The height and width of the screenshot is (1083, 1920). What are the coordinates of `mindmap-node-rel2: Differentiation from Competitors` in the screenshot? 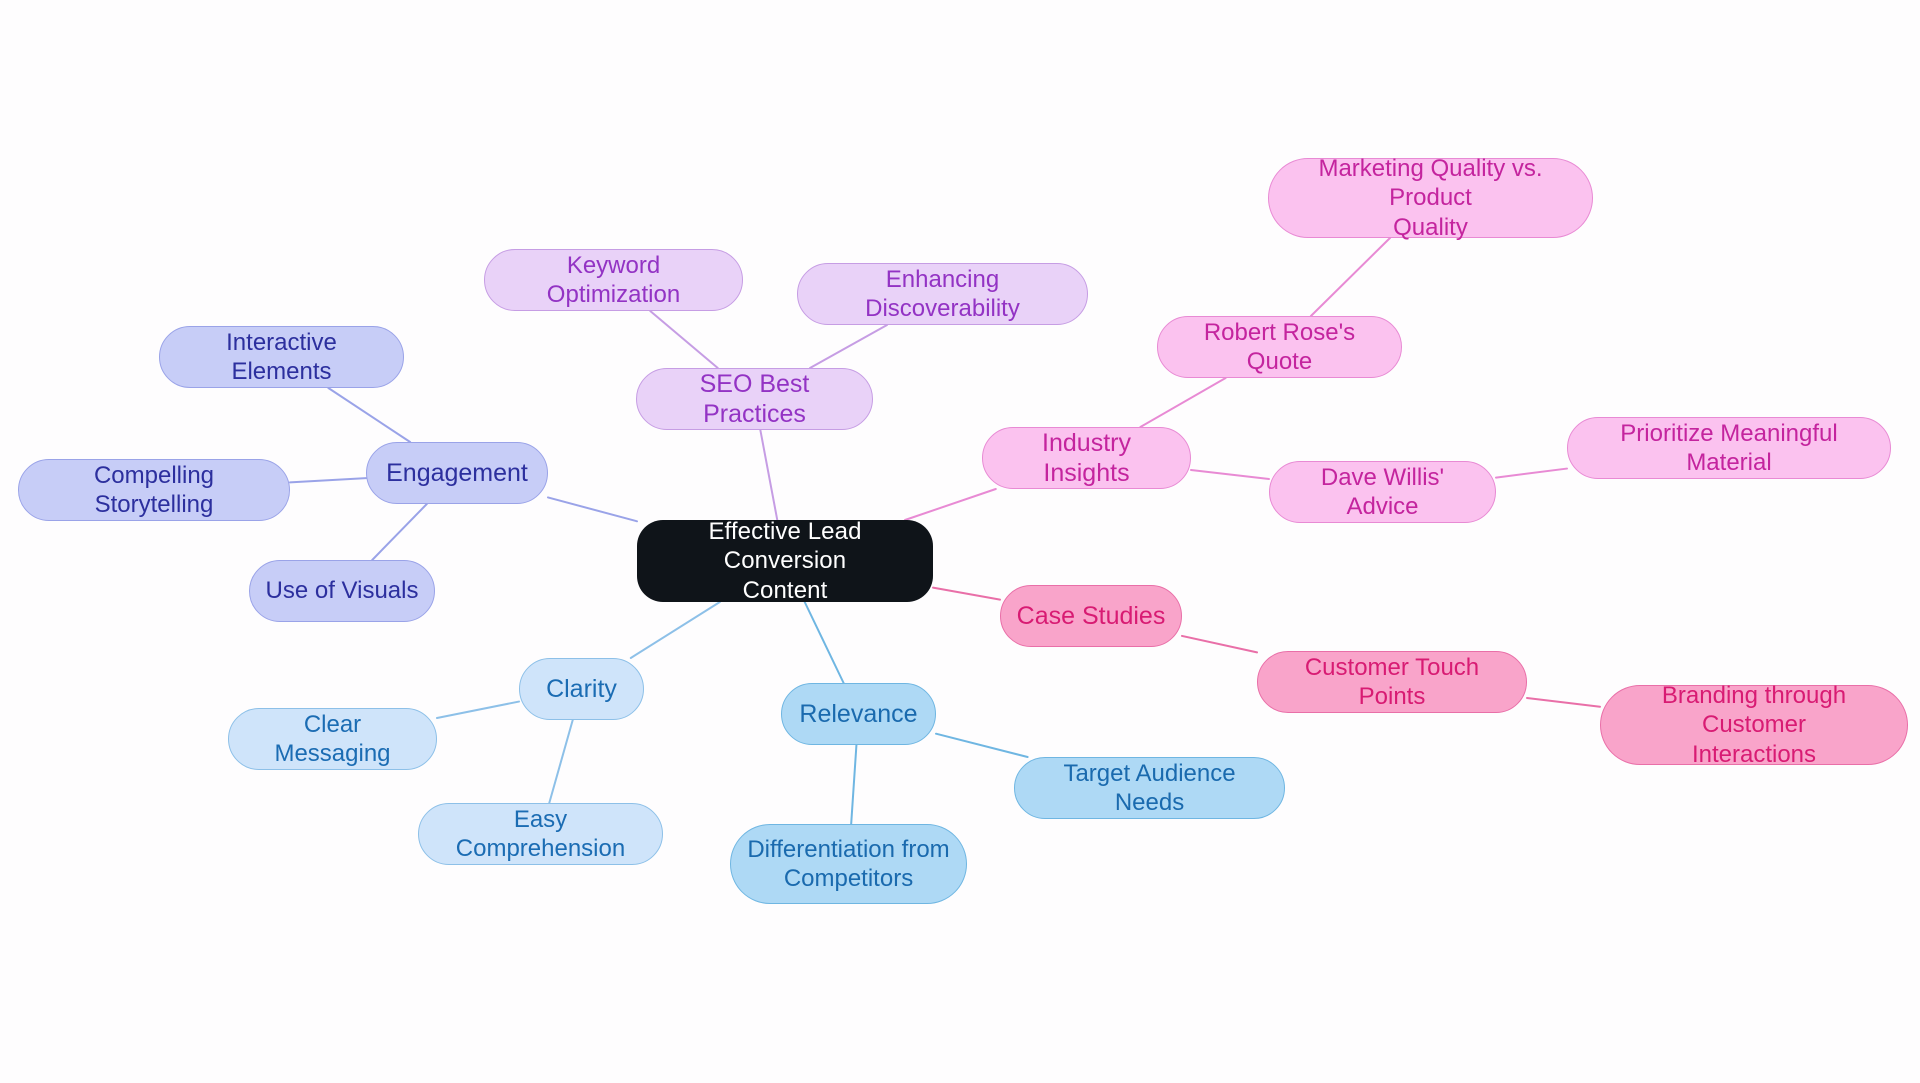 It's located at (848, 864).